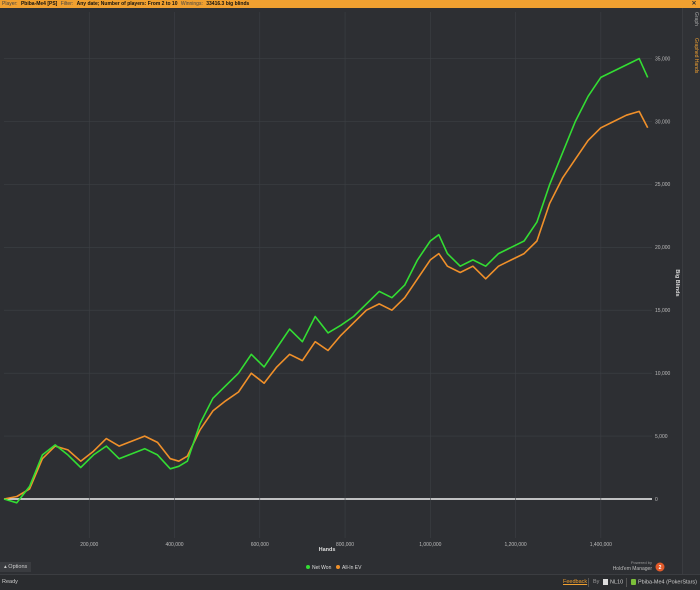 Image resolution: width=700 pixels, height=590 pixels. What do you see at coordinates (691, 291) in the screenshot?
I see `side-tabs: Graph Graphed Hands` at bounding box center [691, 291].